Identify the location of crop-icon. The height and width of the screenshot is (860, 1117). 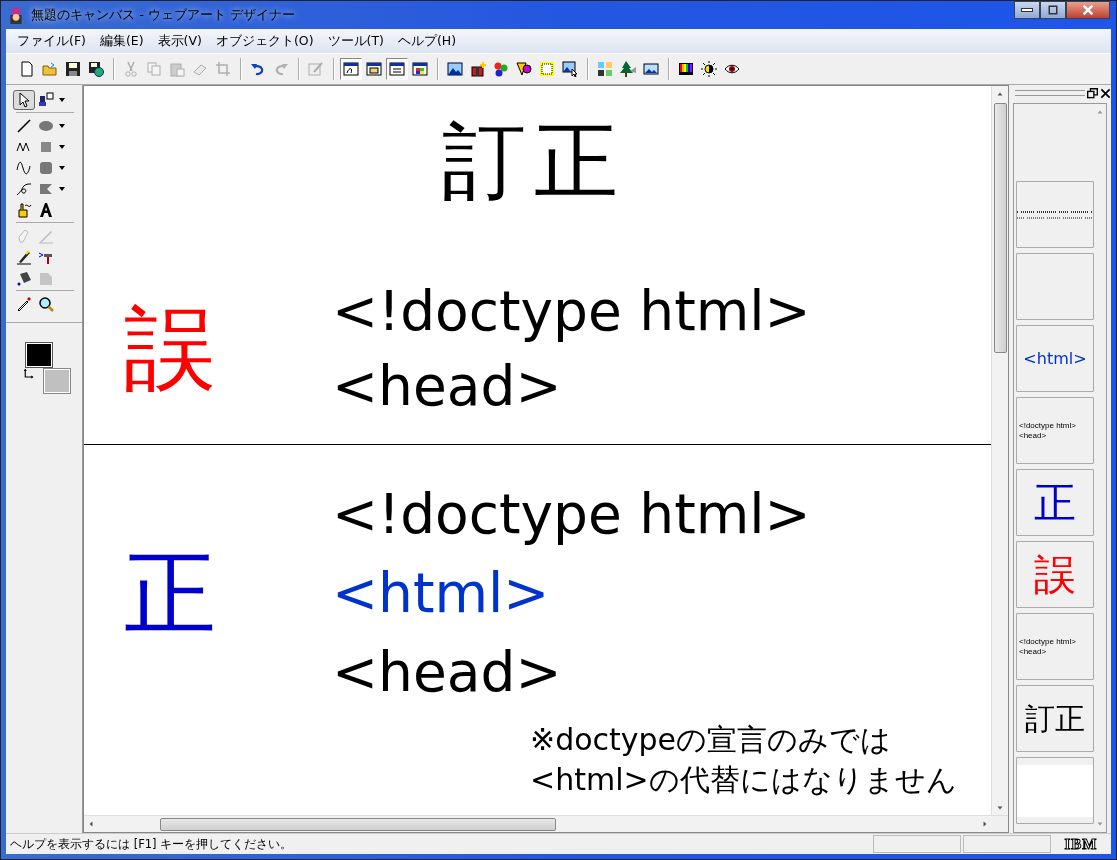
(223, 69).